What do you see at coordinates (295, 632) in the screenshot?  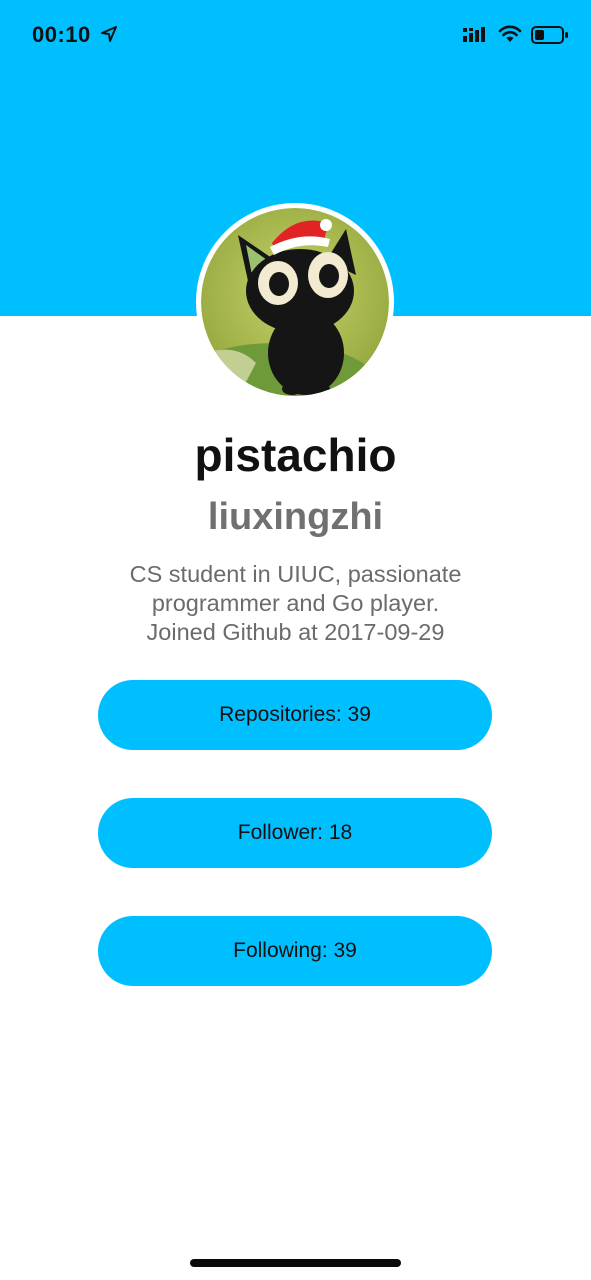 I see `bio-line: Joined Github at 2017-09-29` at bounding box center [295, 632].